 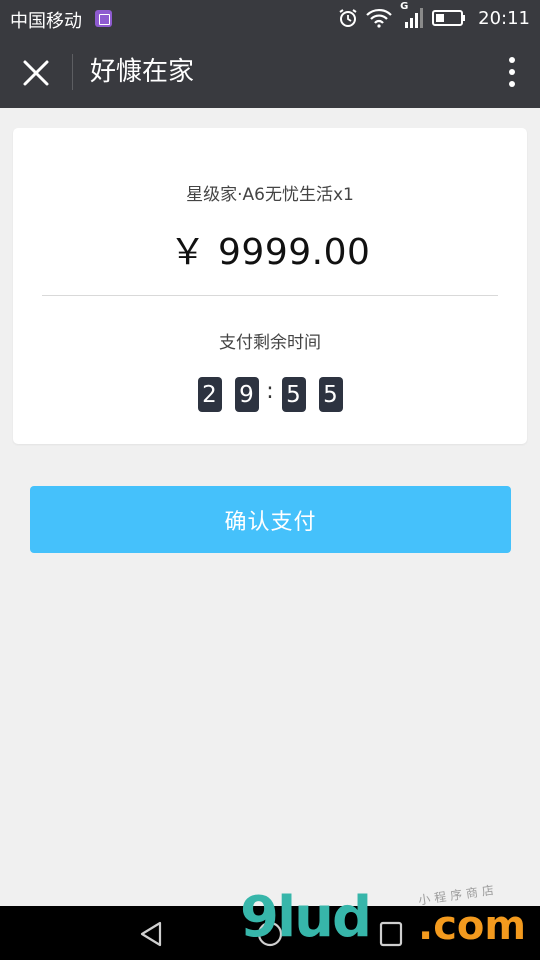 What do you see at coordinates (46, 21) in the screenshot?
I see `carrier-name: 中国移动` at bounding box center [46, 21].